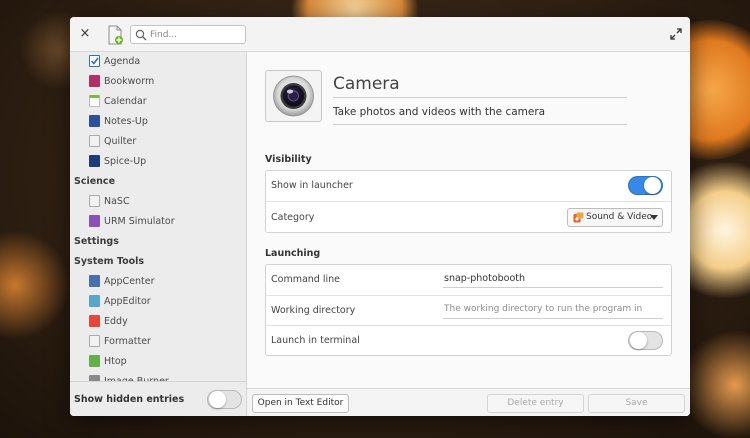  I want to click on spice-up-icon, so click(94, 161).